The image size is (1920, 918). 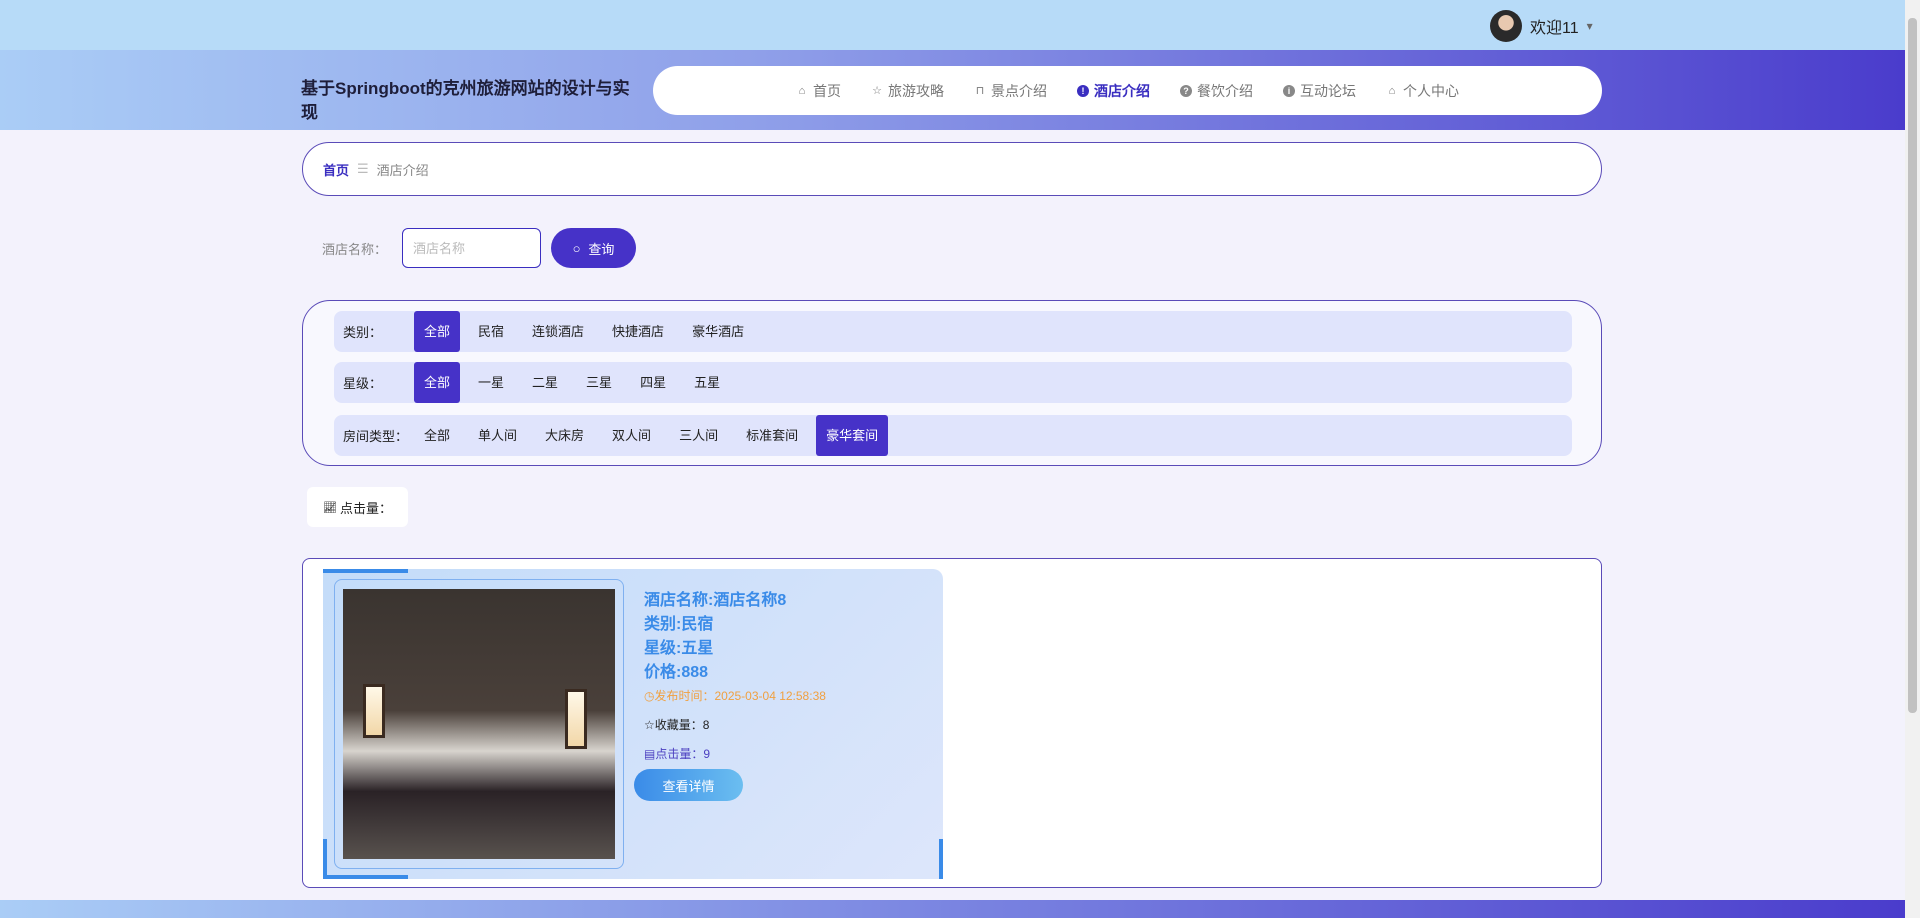 I want to click on hotel-image, so click(x=479, y=724).